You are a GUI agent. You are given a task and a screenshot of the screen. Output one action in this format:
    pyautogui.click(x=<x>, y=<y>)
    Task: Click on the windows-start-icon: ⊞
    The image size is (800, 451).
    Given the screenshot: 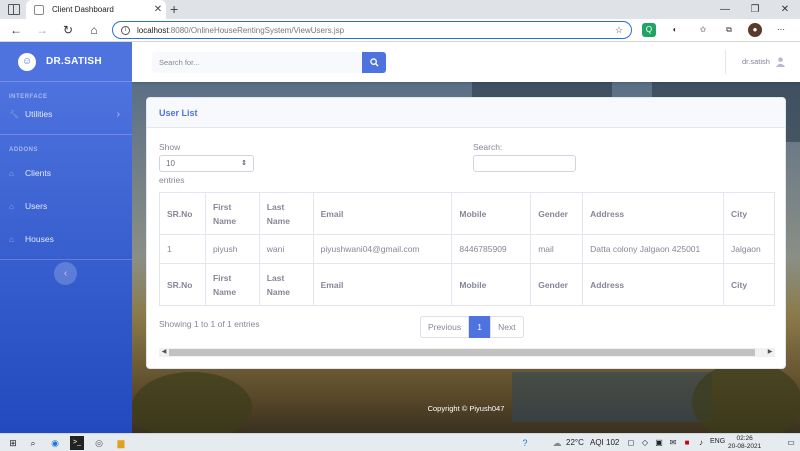 What is the action you would take?
    pyautogui.click(x=13, y=443)
    